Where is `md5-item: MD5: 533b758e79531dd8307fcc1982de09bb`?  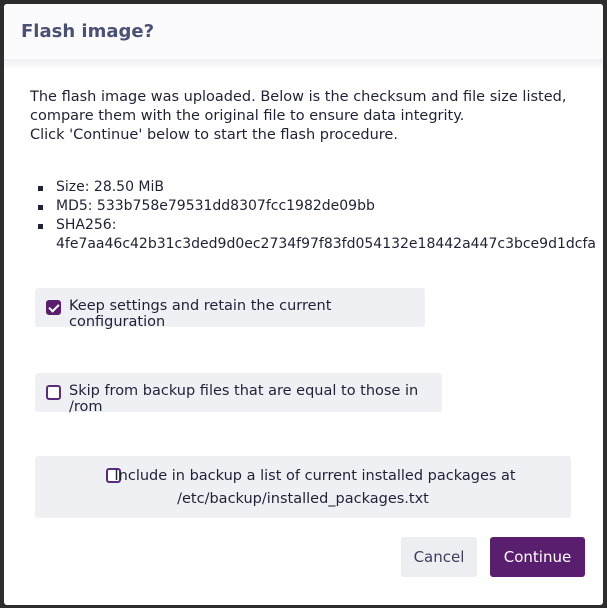
md5-item: MD5: 533b758e79531dd8307fcc1982de09bb is located at coordinates (317, 206).